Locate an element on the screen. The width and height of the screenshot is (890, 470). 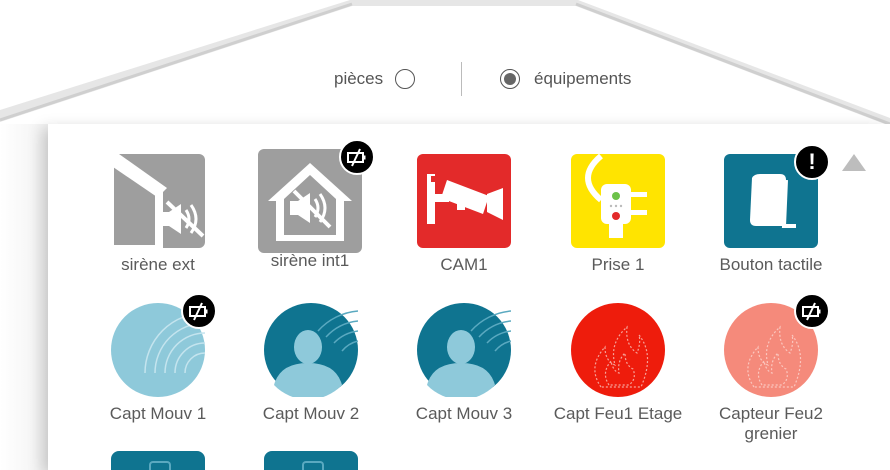
device-label: Capt Mouv 3 is located at coordinates (464, 413).